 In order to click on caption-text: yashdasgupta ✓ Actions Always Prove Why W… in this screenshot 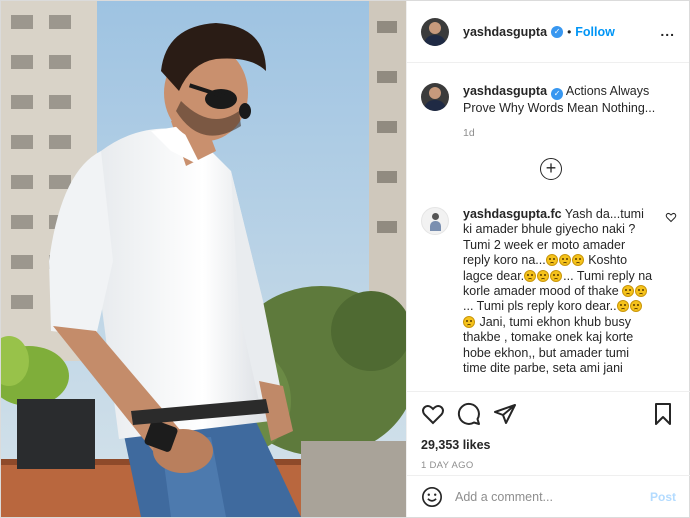, I will do `click(563, 100)`.